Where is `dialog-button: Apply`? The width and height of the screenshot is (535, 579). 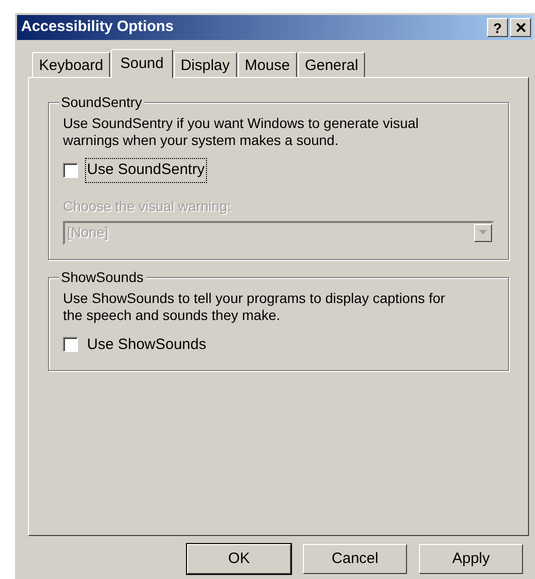 dialog-button: Apply is located at coordinates (471, 559).